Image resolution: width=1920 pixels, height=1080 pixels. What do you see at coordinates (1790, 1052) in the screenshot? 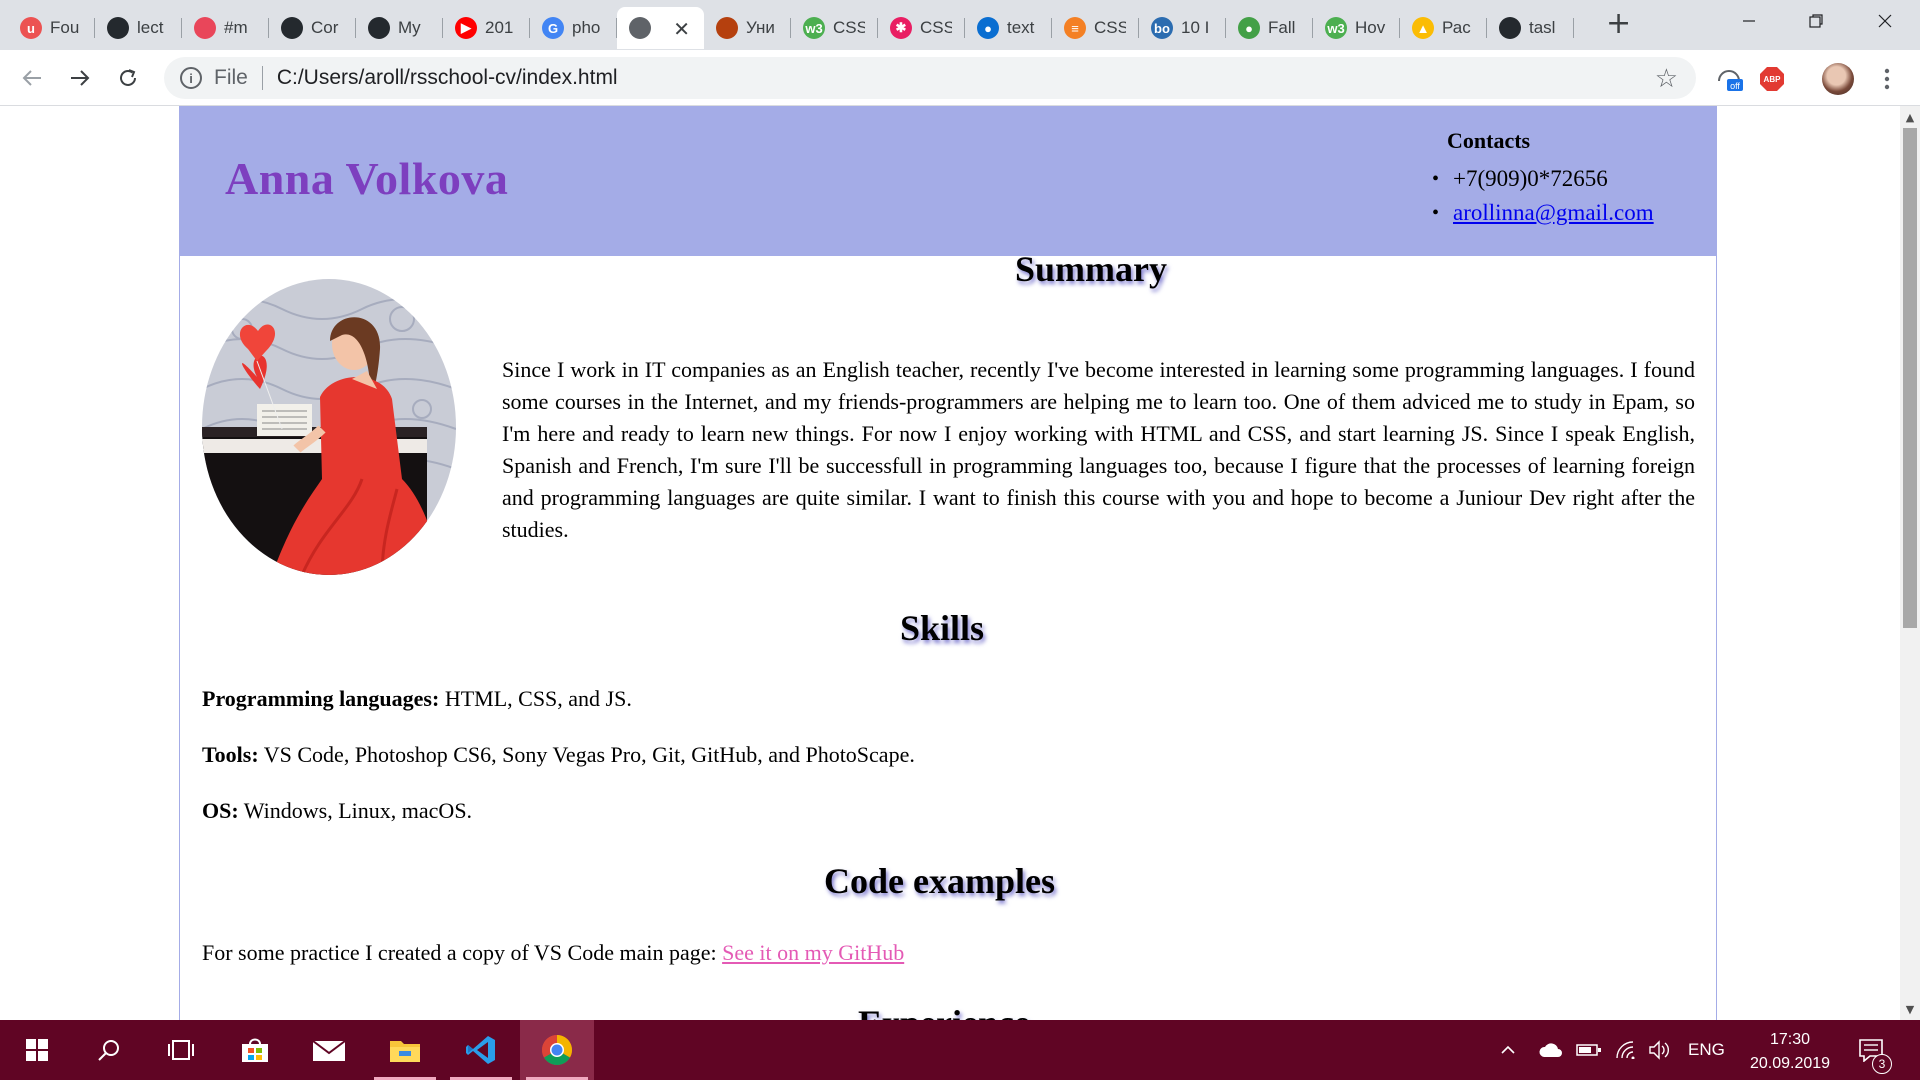
I see `system-clock: 17:30 20.09.2019` at bounding box center [1790, 1052].